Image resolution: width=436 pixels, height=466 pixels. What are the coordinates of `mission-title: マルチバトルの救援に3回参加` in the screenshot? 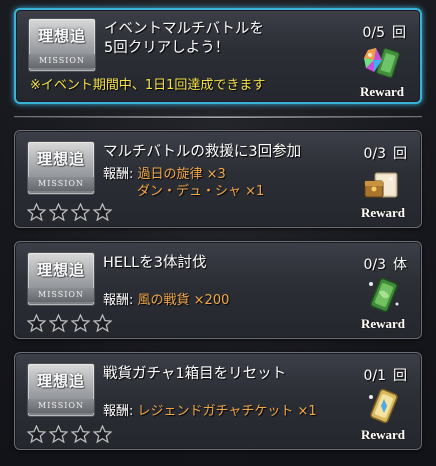 It's located at (202, 152).